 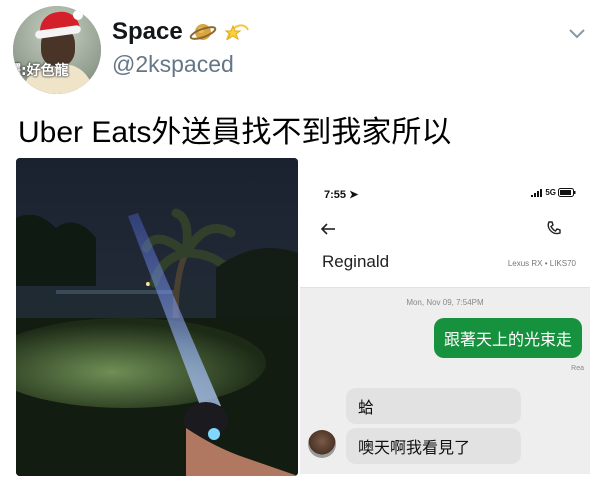 I want to click on message-incoming: 蛤, so click(x=433, y=406).